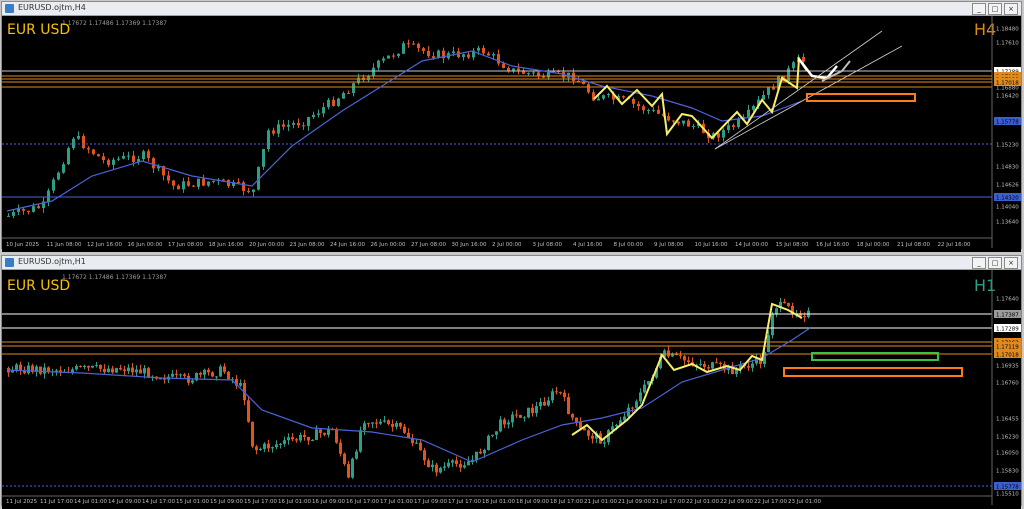 Image resolution: width=1024 pixels, height=509 pixels. What do you see at coordinates (38, 286) in the screenshot?
I see `symbol-label: EUR USD` at bounding box center [38, 286].